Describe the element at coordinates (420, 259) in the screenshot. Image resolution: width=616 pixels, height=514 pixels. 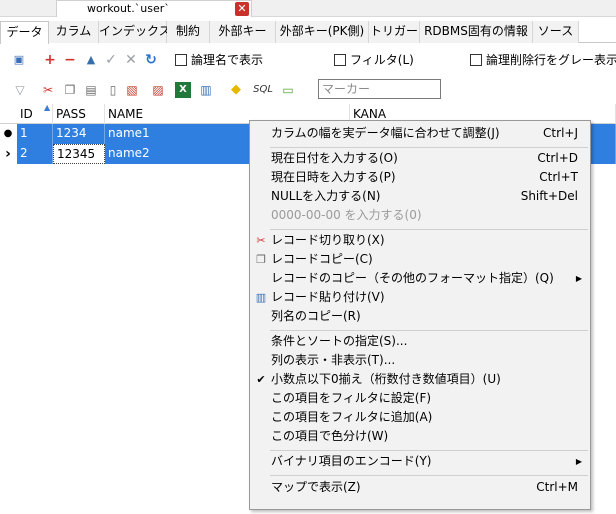
I see `menu-item-copy-record: ❐ レコードコピー(C)` at that location.